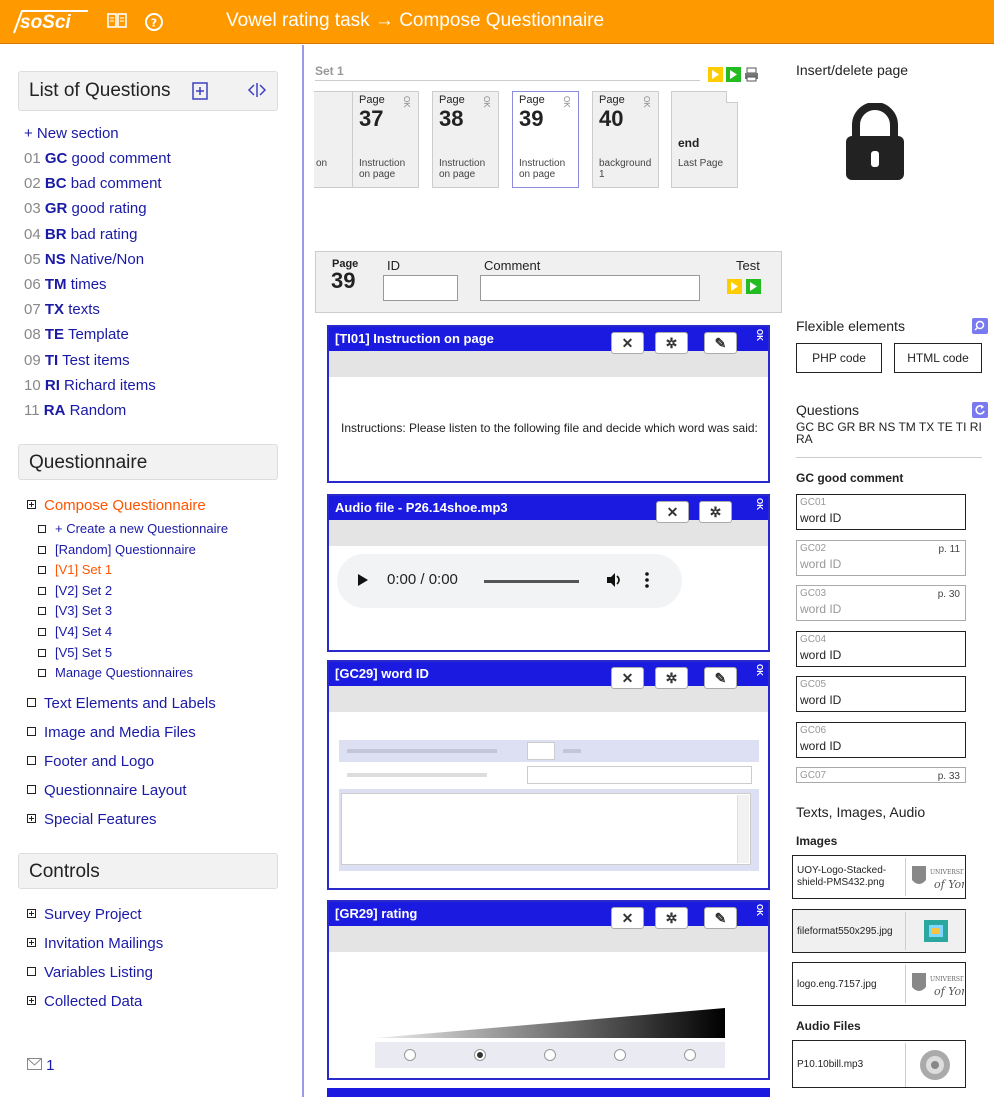  I want to click on print-icon, so click(751, 74).